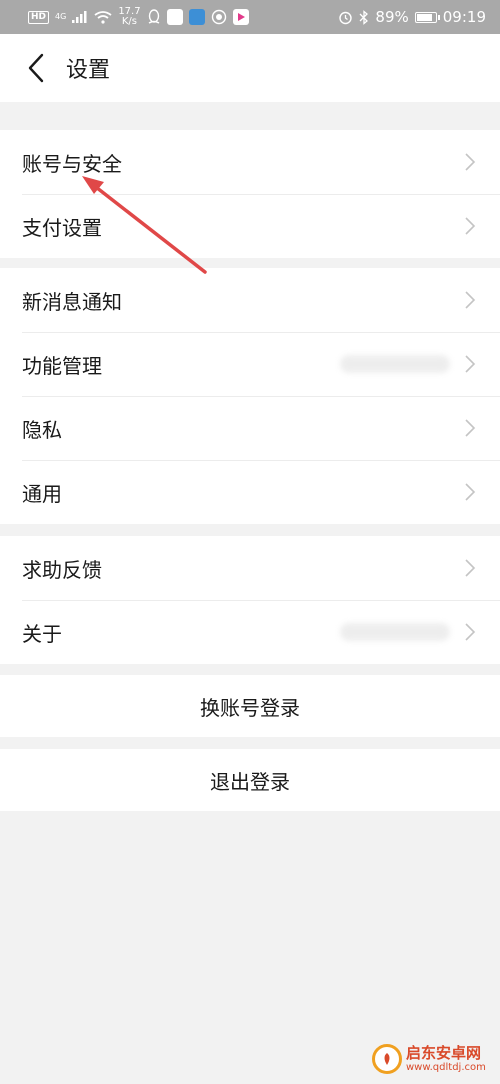 The height and width of the screenshot is (1084, 500). I want to click on qq-icon, so click(153, 16).